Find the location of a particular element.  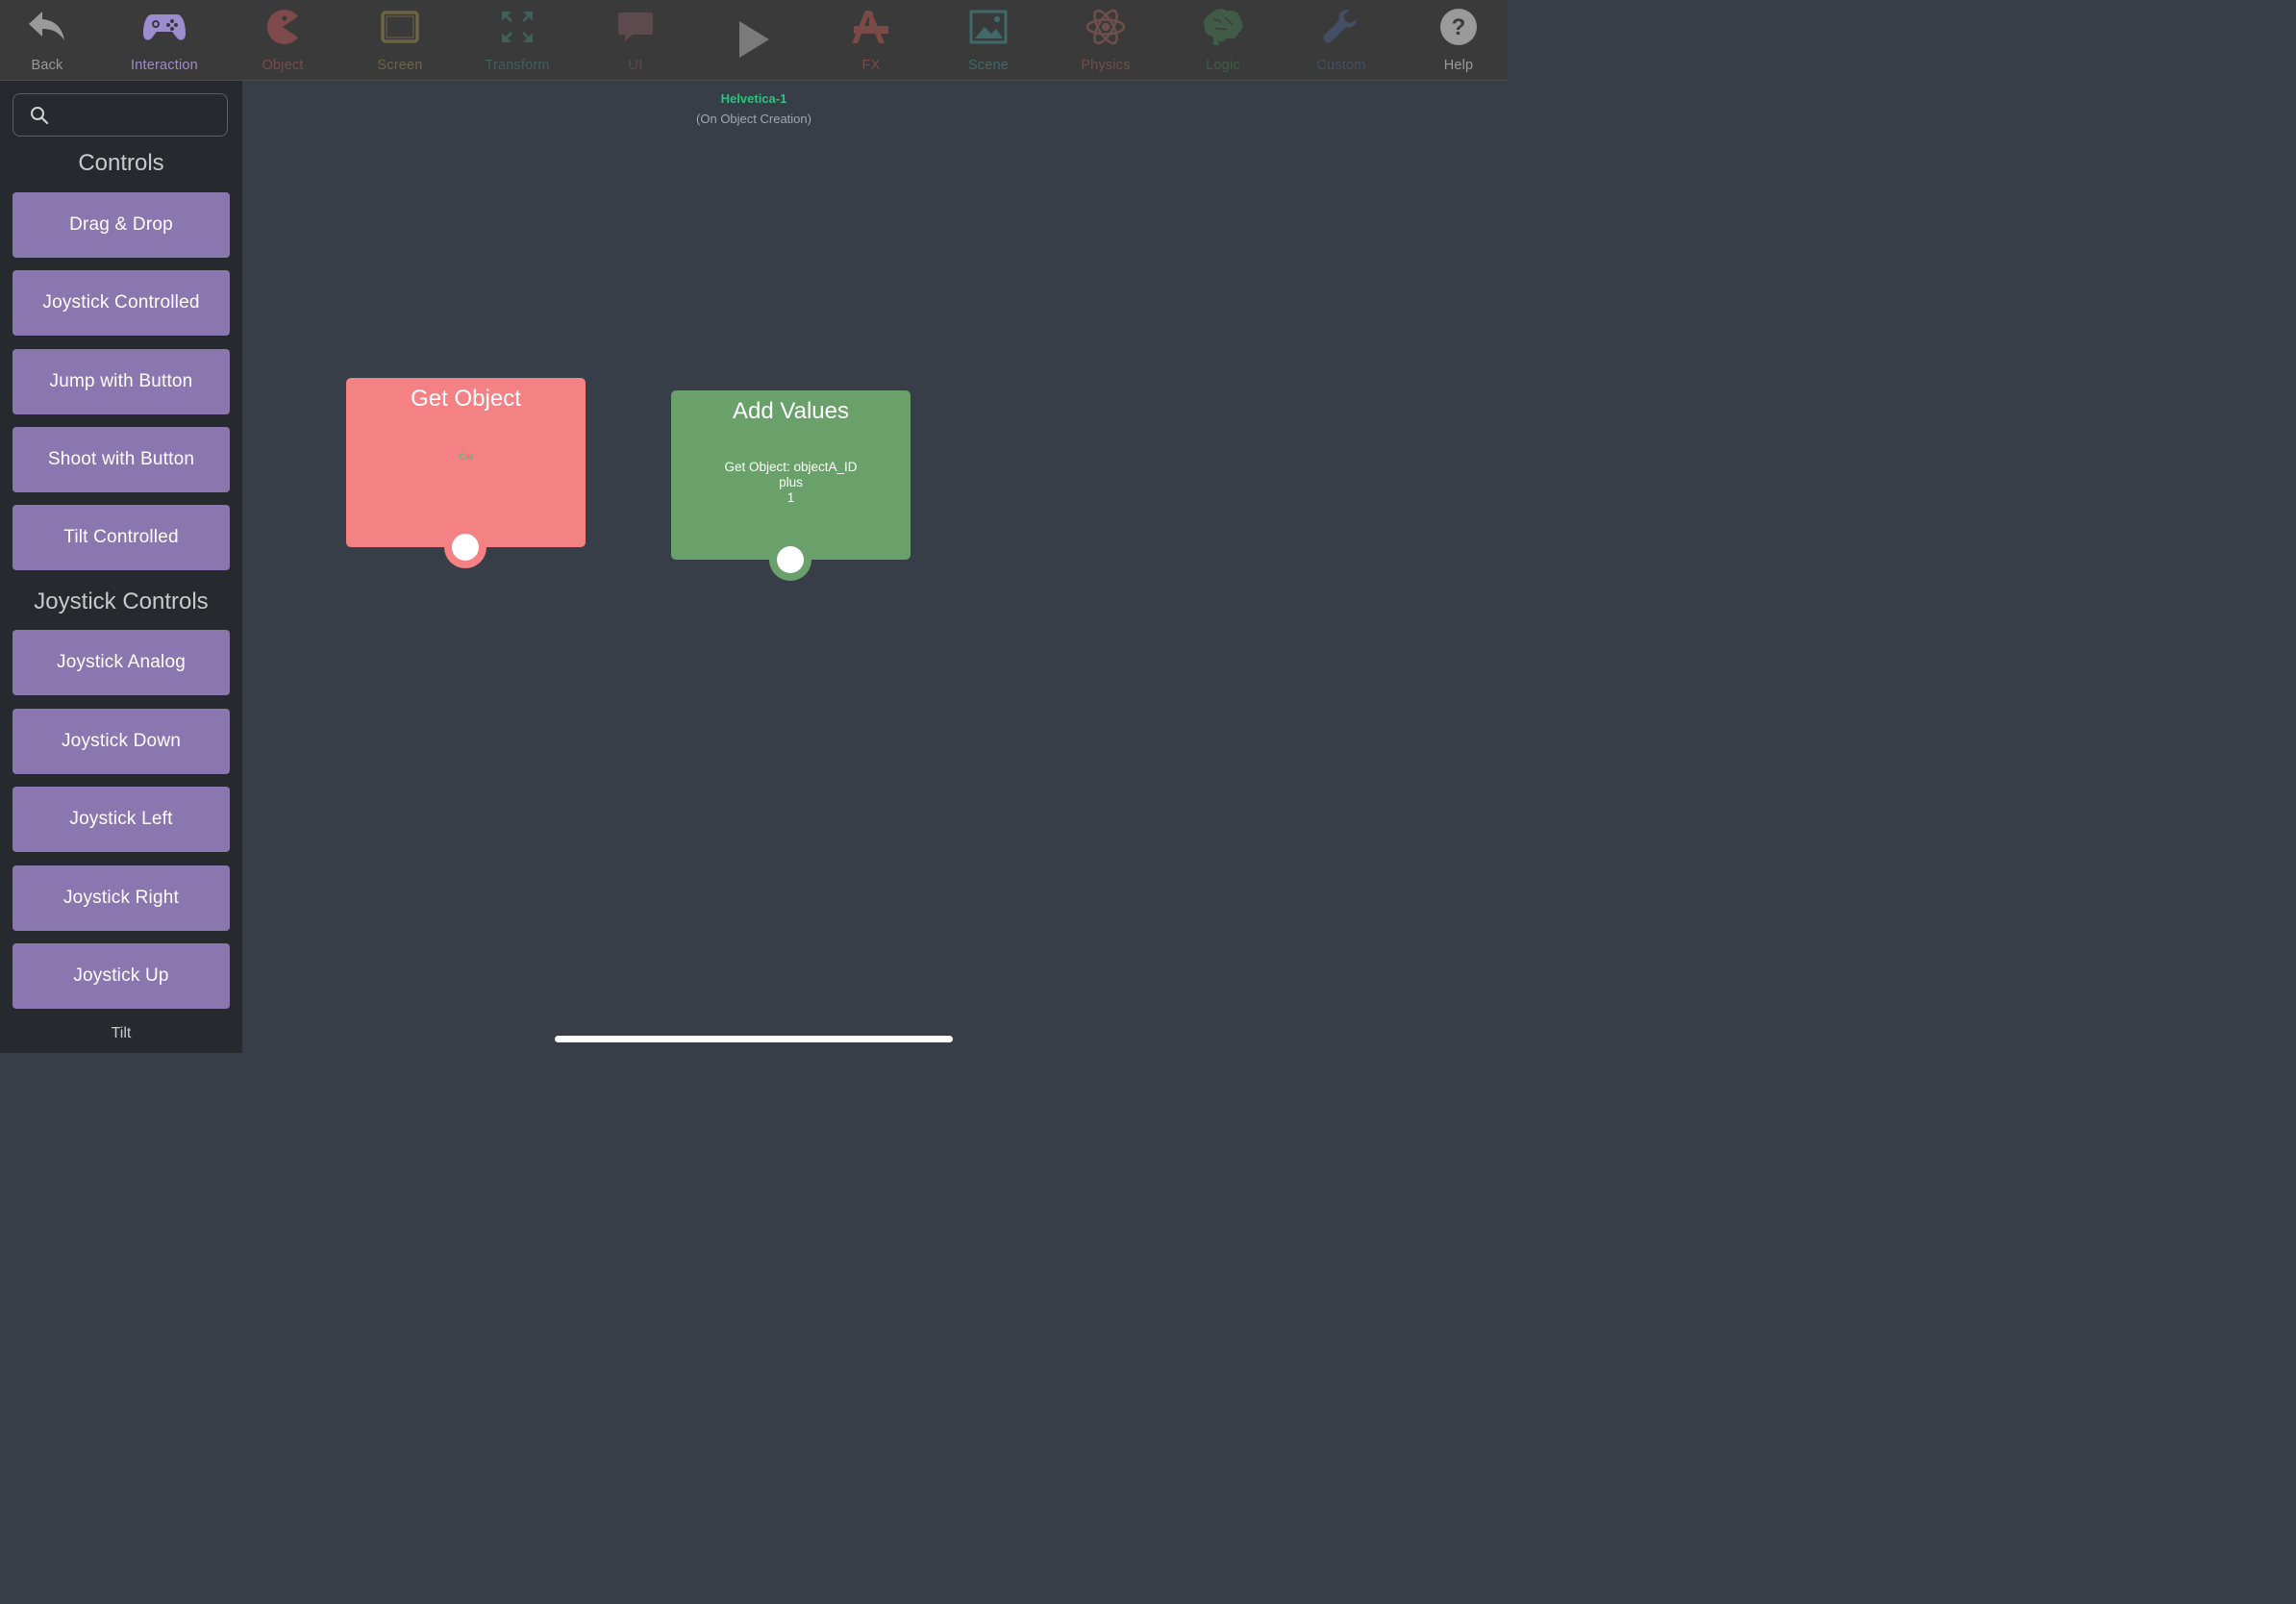

tab-object-label: Object is located at coordinates (283, 65).